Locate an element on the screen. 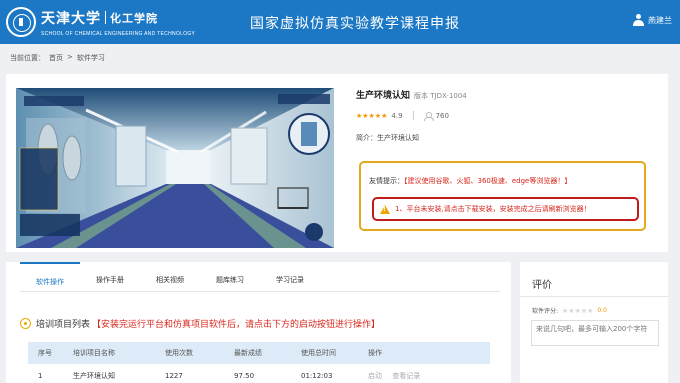 The image size is (680, 383). review-title: 评价 is located at coordinates (542, 285).